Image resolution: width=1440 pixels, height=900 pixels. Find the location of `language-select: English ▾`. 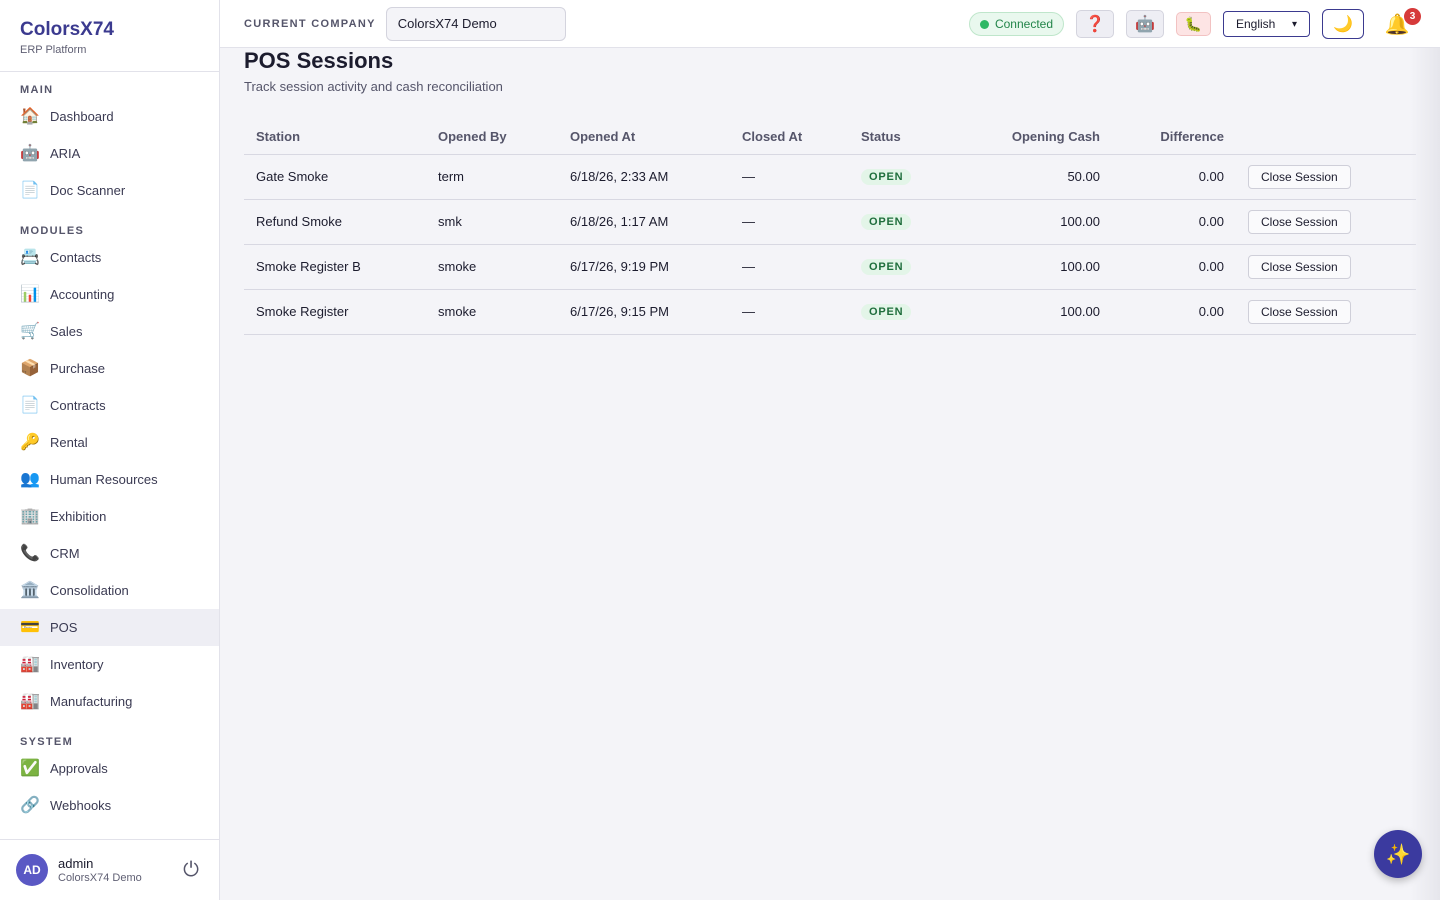

language-select: English ▾ is located at coordinates (1266, 24).